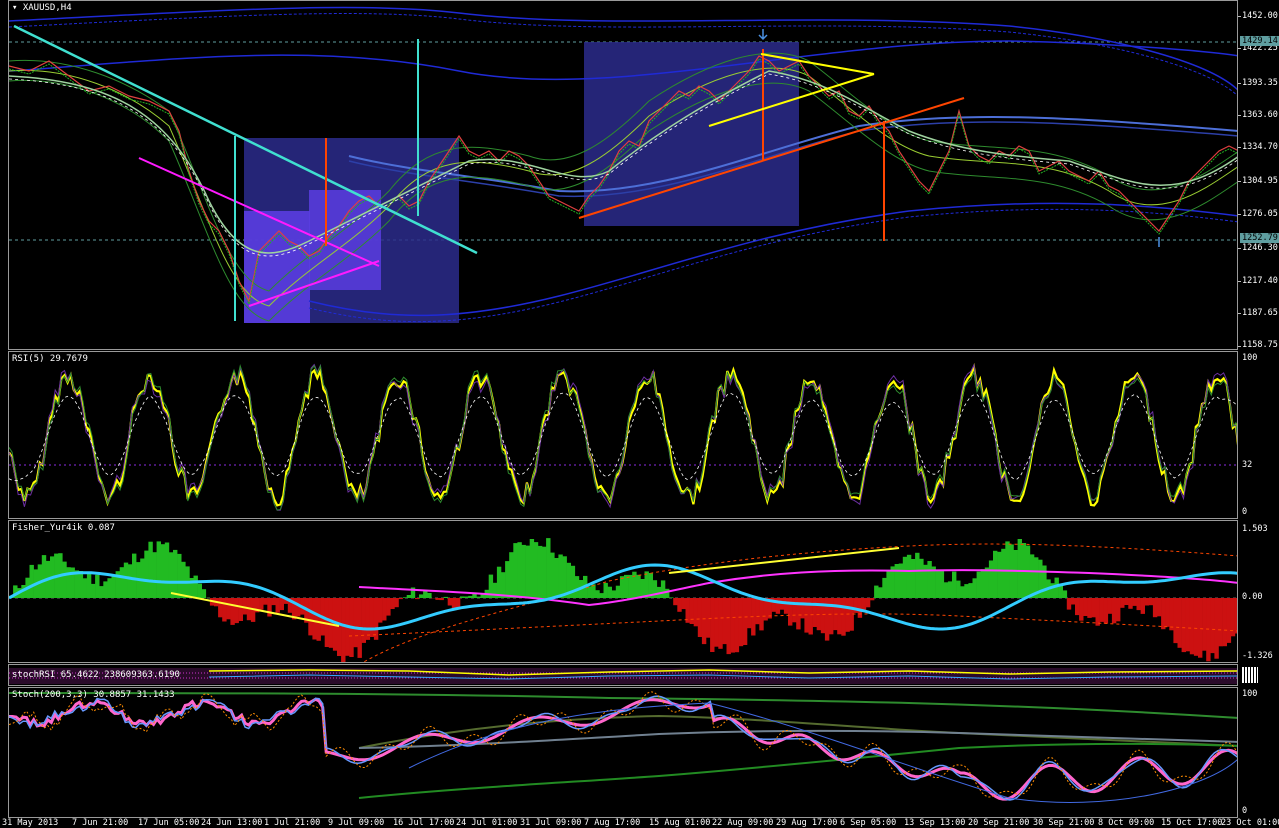 The image size is (1279, 828). Describe the element at coordinates (63, 528) in the screenshot. I see `fisher-label: Fisher_Yur4ik 0.087` at that location.